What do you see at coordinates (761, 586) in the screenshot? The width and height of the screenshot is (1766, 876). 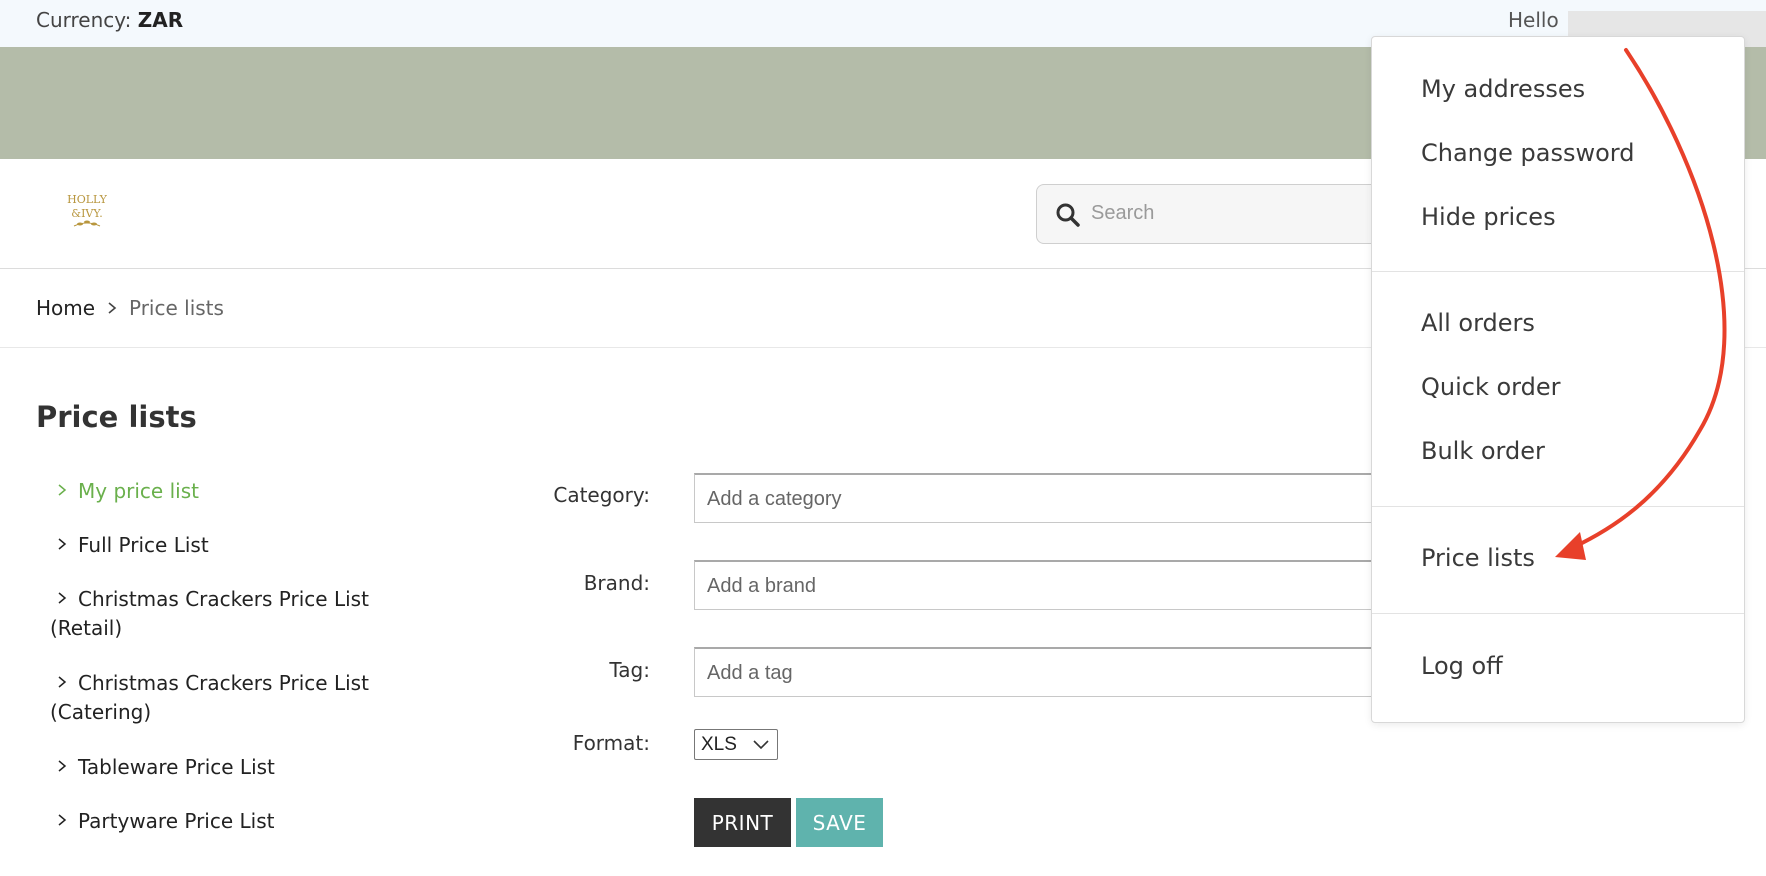 I see `brand-placeholder: Add a brand` at bounding box center [761, 586].